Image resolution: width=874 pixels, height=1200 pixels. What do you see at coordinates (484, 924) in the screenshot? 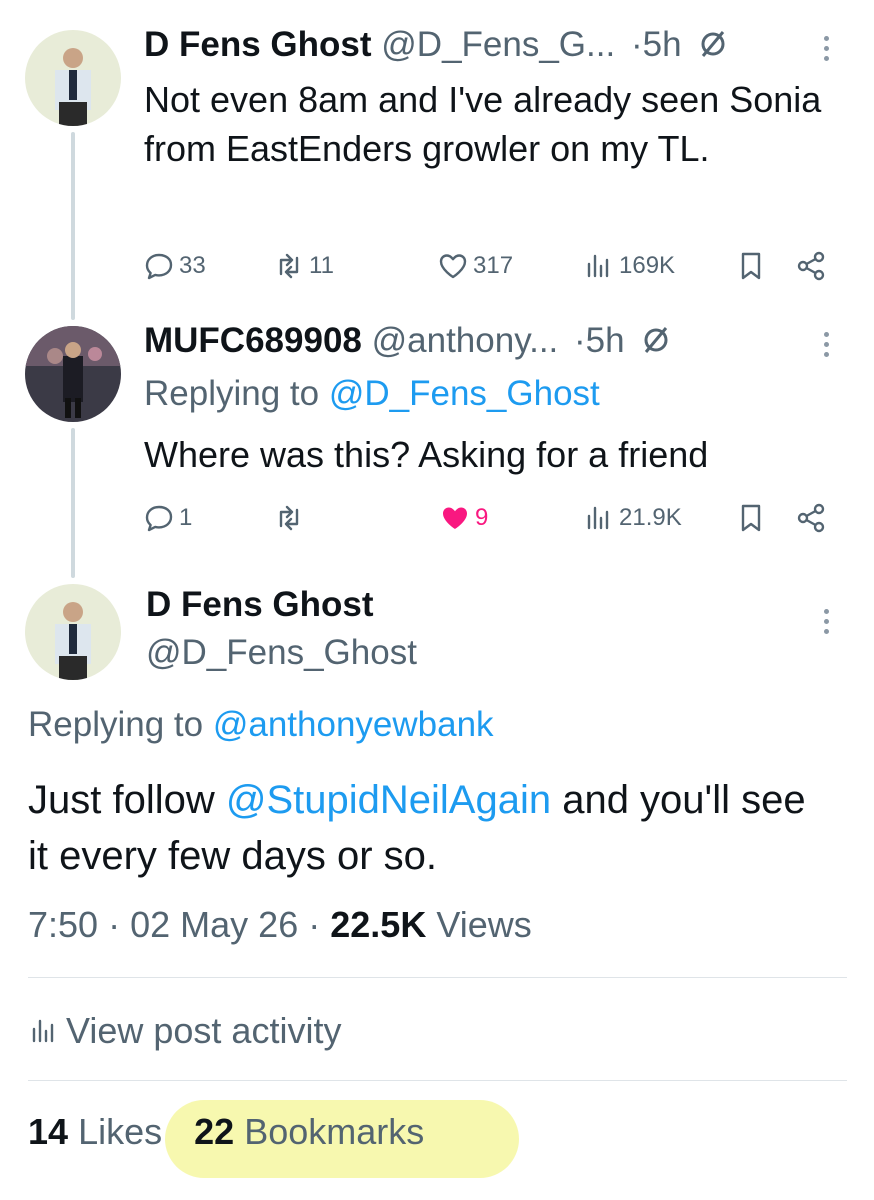
I see `views-label: Views` at bounding box center [484, 924].